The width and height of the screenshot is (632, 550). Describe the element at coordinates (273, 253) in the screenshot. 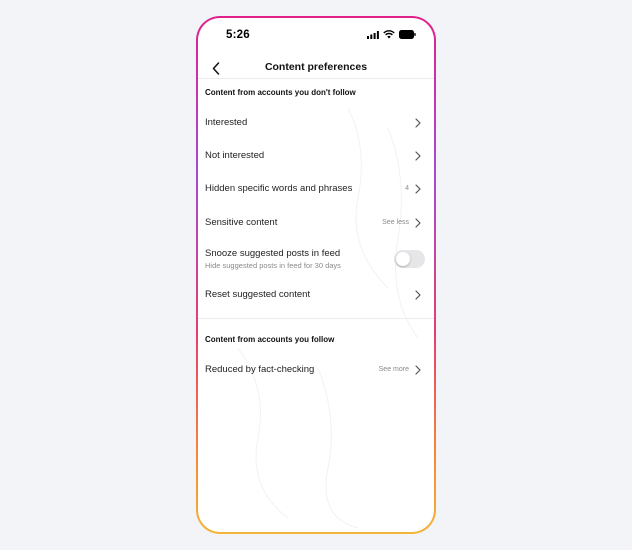

I see `row-label: Snooze suggested posts in feed` at that location.